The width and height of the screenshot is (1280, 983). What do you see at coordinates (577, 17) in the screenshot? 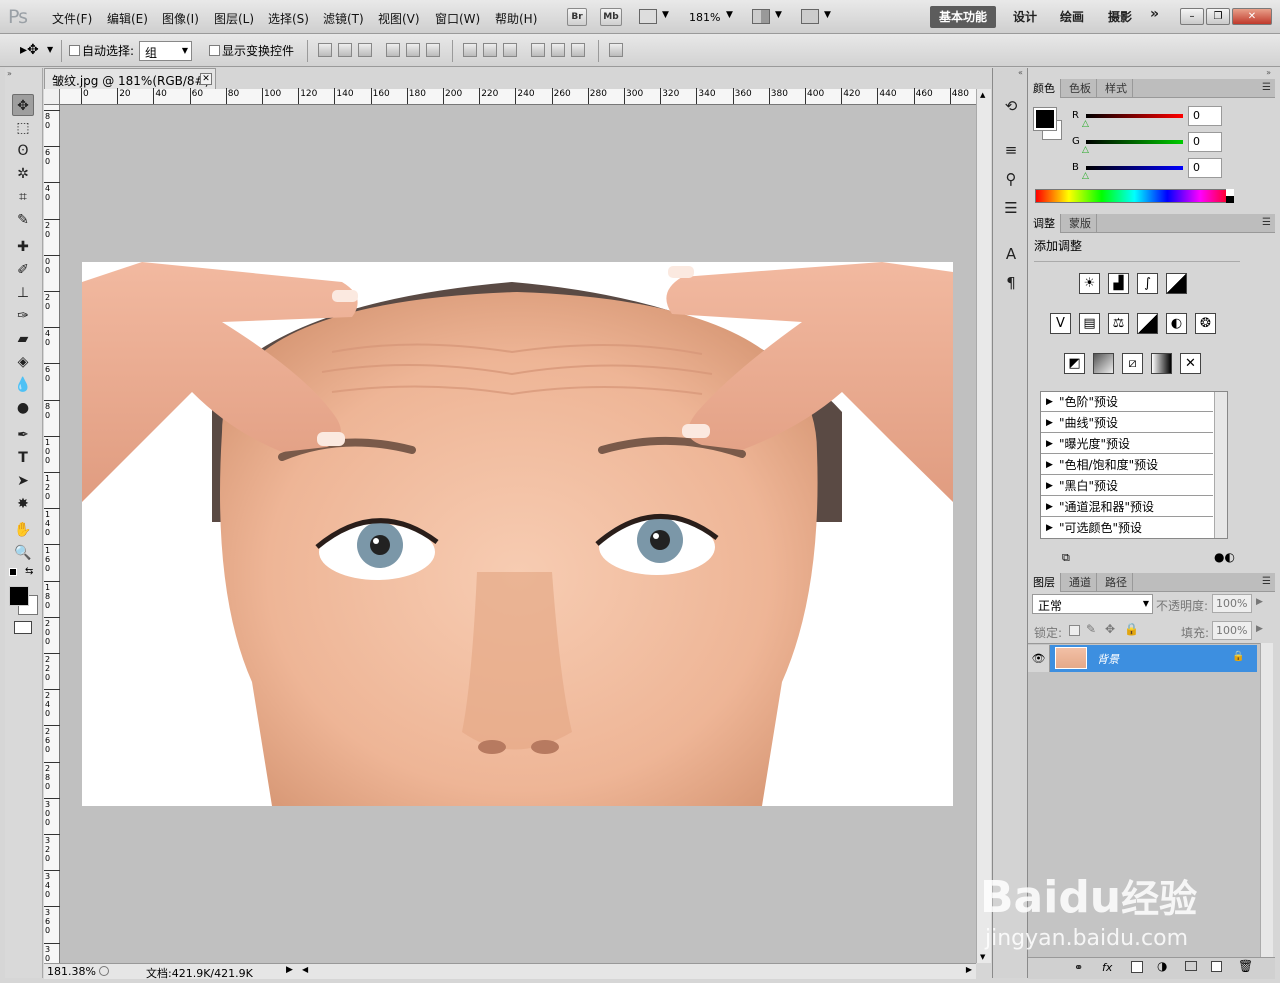
I see `bridge-button: Br` at bounding box center [577, 17].